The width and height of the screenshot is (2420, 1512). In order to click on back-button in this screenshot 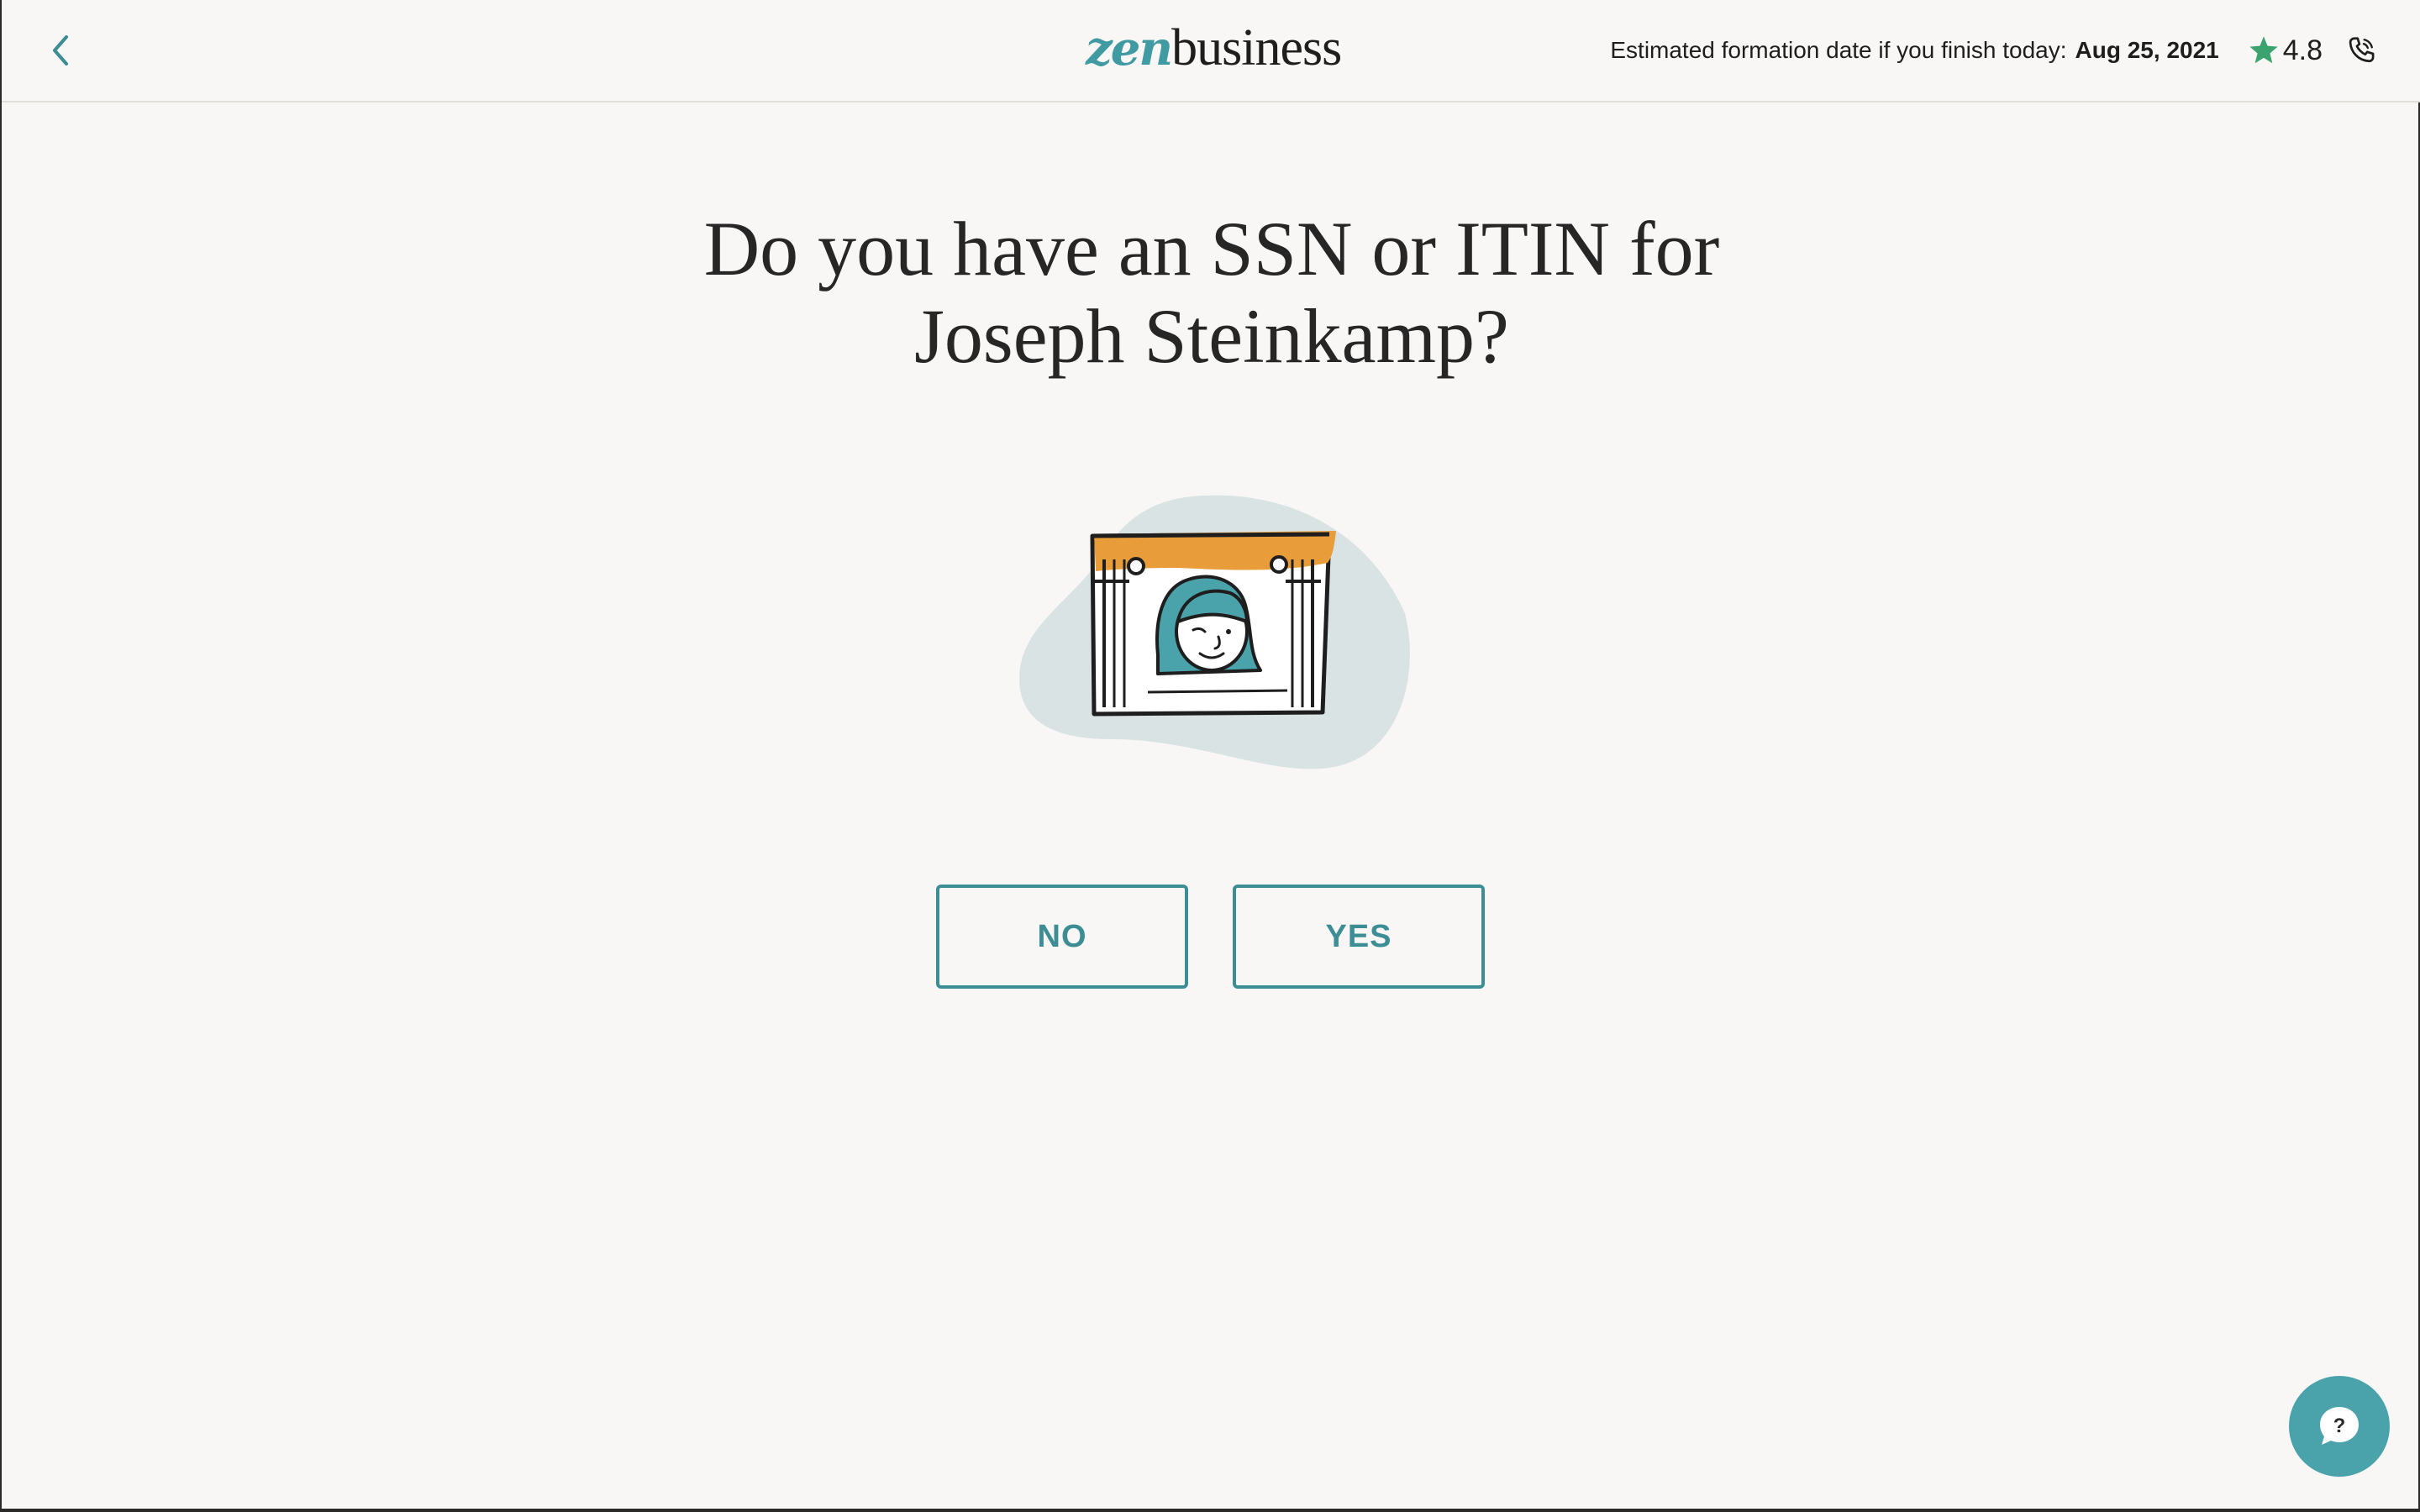, I will do `click(60, 50)`.